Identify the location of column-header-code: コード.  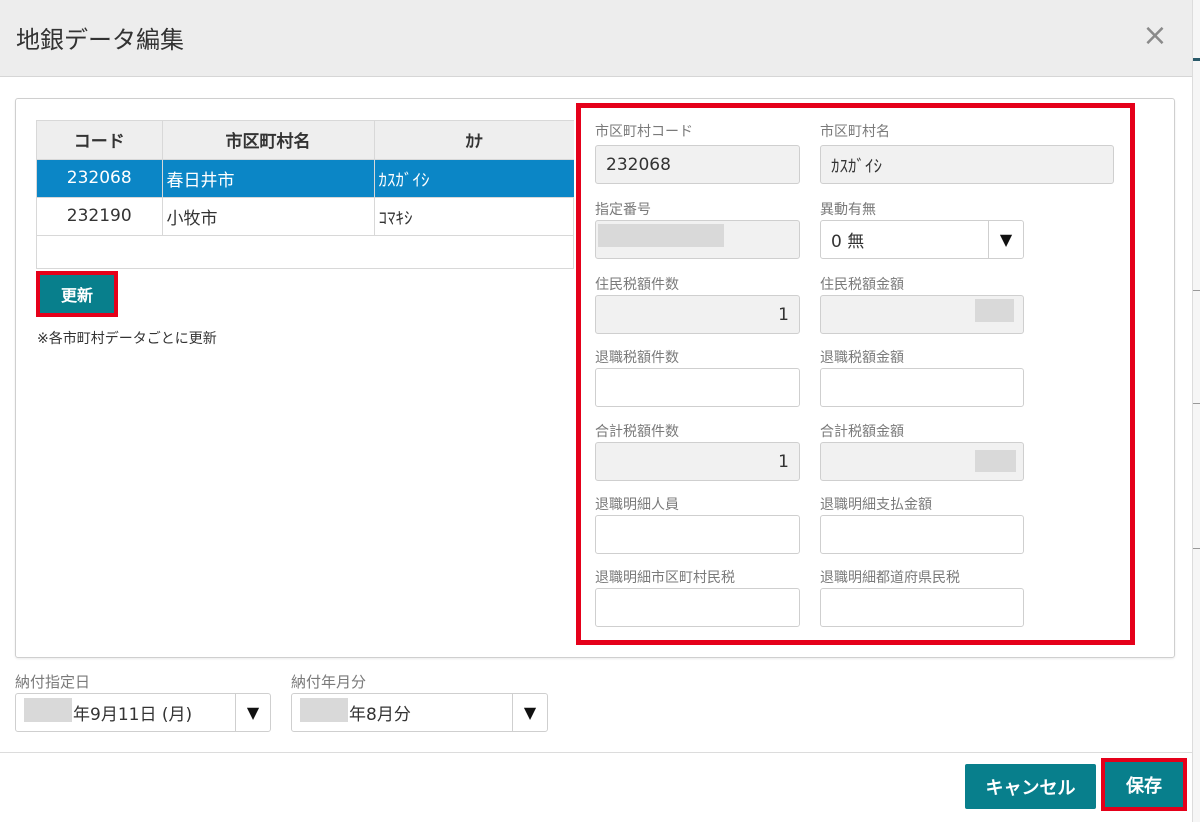
(100, 140).